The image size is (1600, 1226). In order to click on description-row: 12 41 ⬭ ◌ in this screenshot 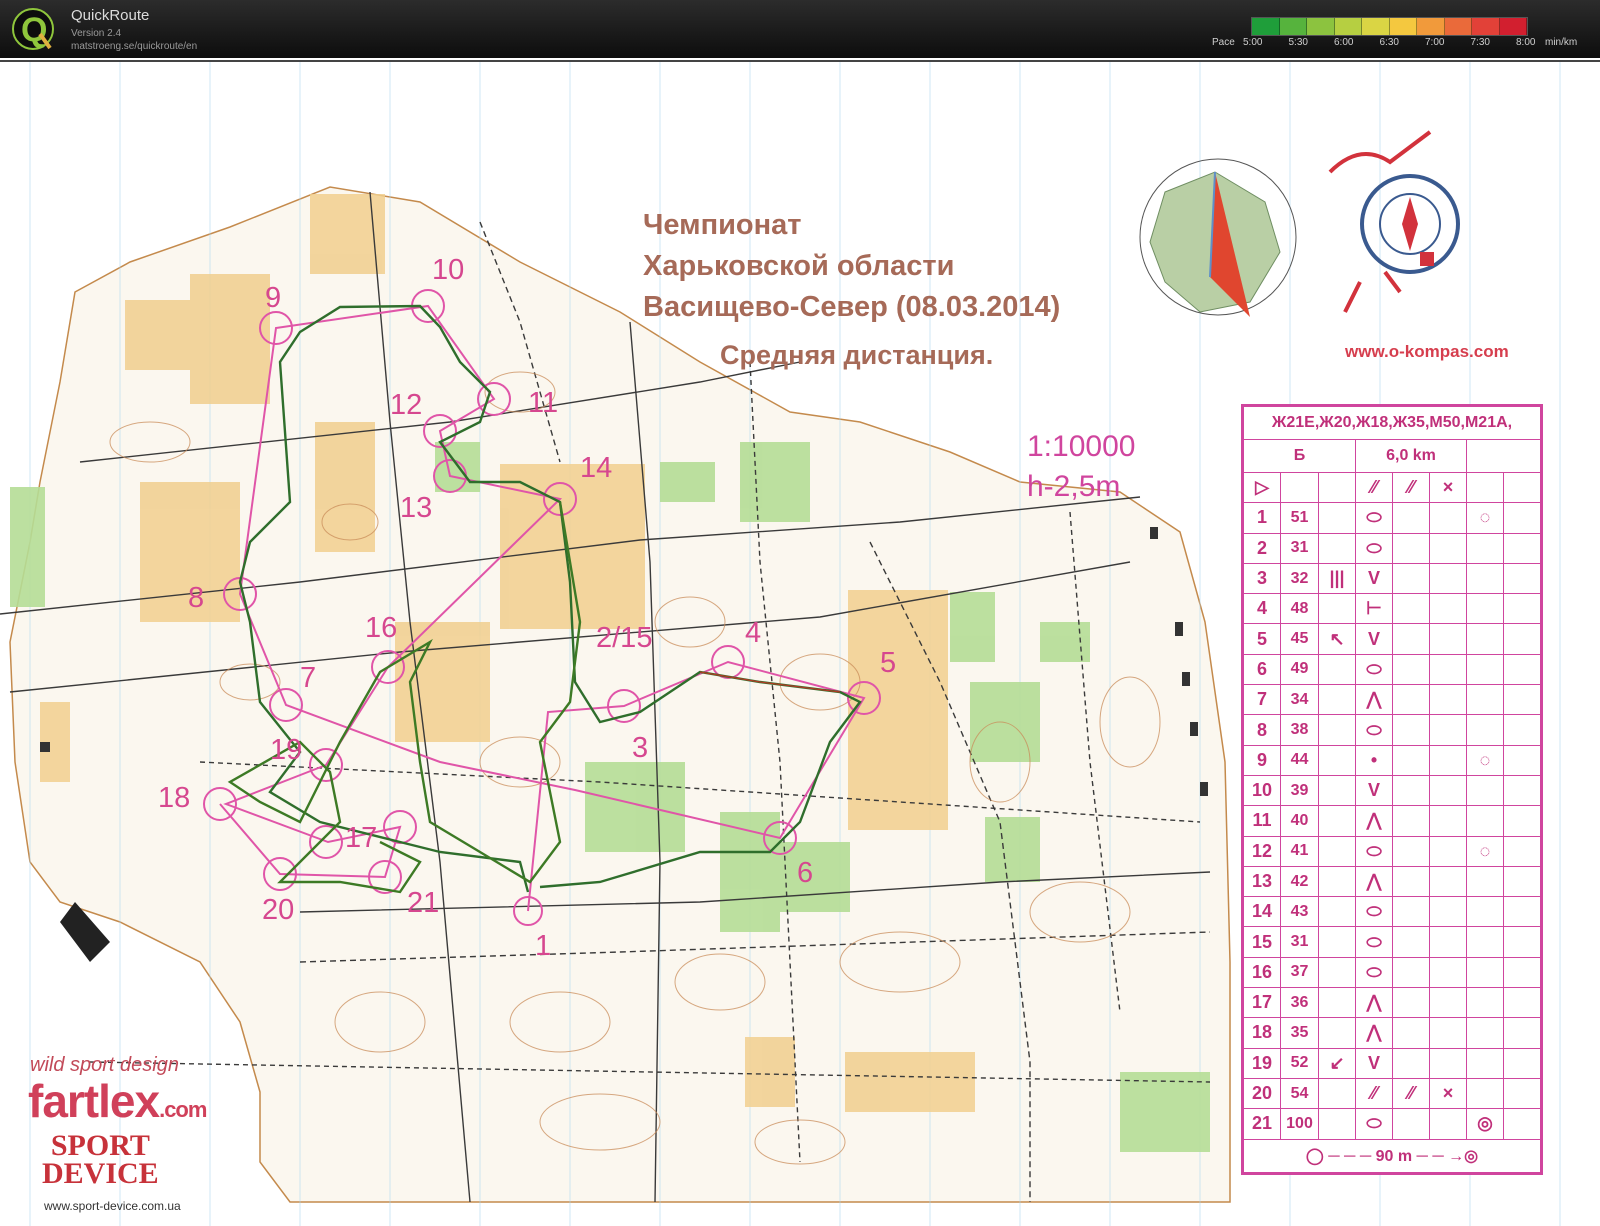, I will do `click(1392, 851)`.